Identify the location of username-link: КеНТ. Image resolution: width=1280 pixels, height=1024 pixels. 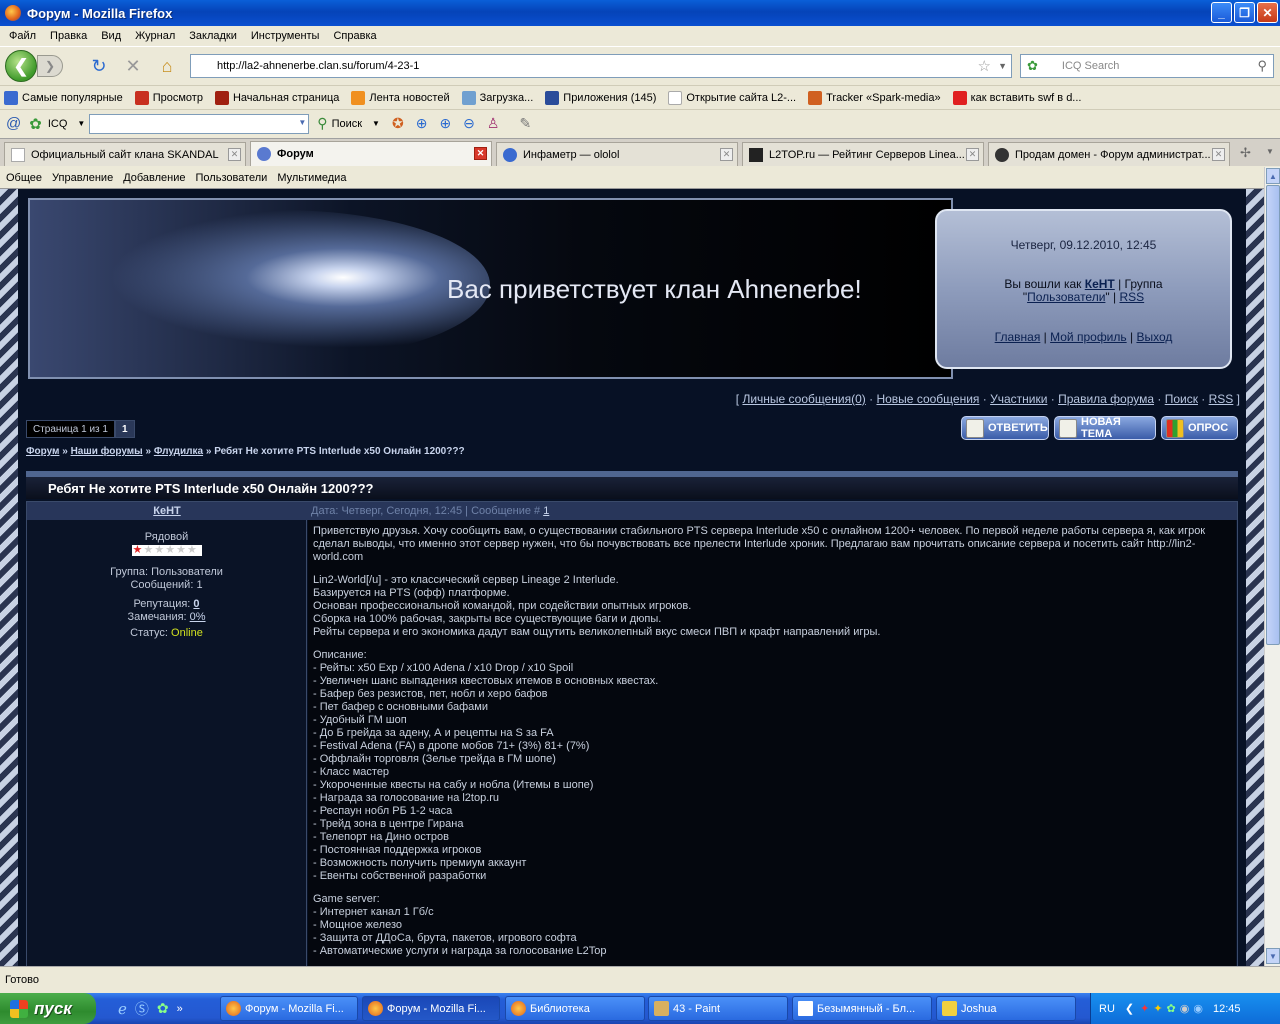
(1100, 284).